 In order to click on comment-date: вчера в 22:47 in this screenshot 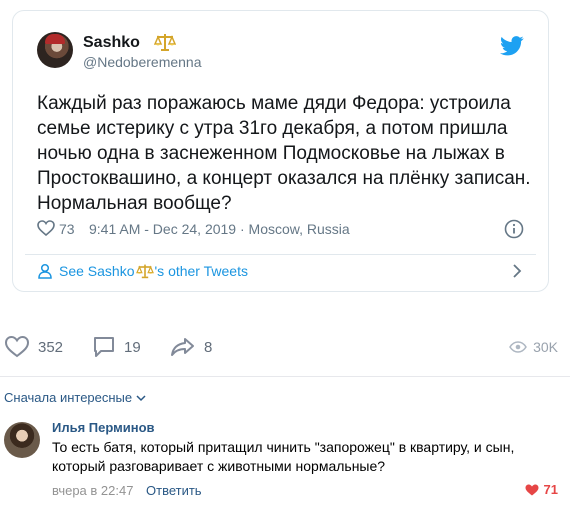, I will do `click(92, 490)`.